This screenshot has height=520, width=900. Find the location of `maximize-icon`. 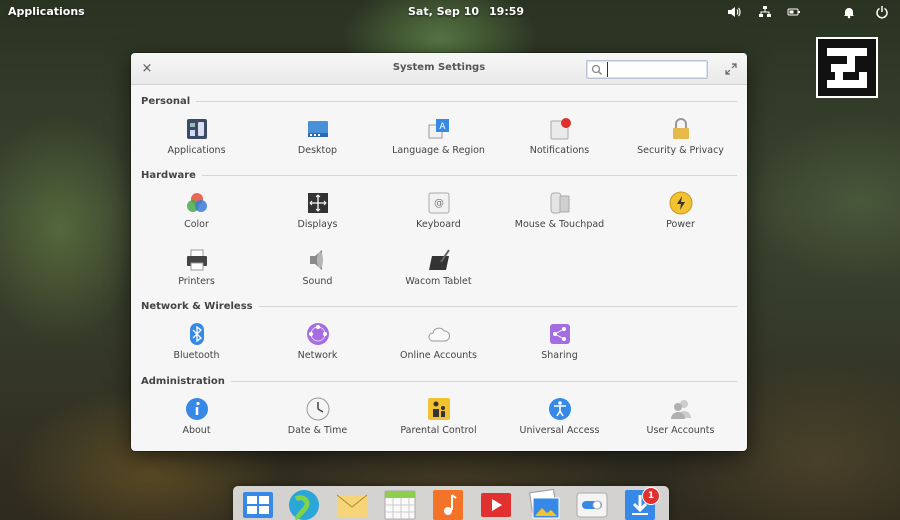

maximize-icon is located at coordinates (731, 69).